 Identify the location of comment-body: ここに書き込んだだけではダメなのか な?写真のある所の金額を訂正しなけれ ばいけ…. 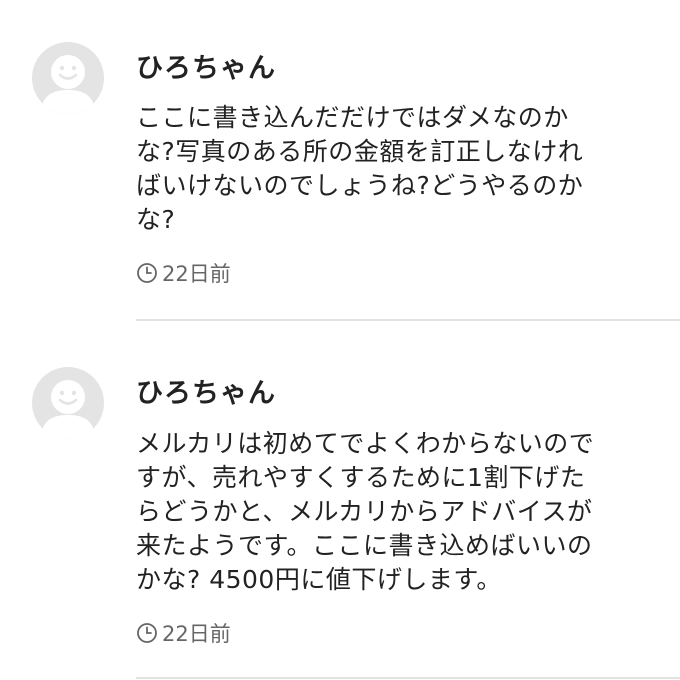
(360, 168).